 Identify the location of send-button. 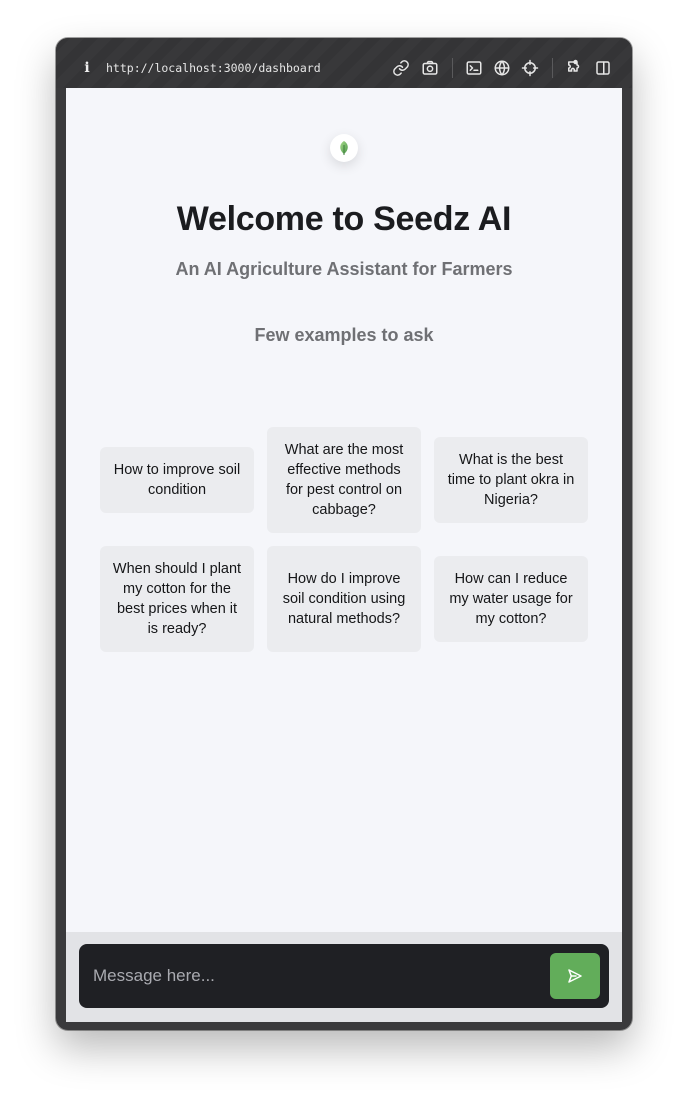
(575, 976).